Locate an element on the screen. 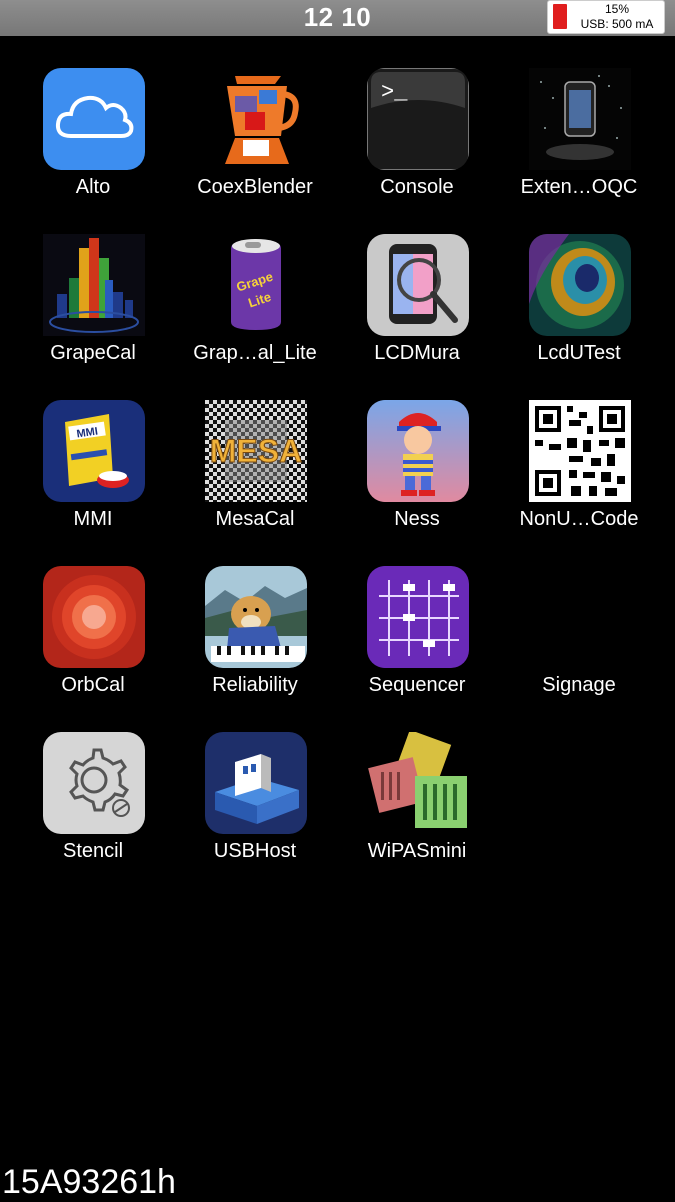  app-orbcal: OrbCal is located at coordinates (93, 646).